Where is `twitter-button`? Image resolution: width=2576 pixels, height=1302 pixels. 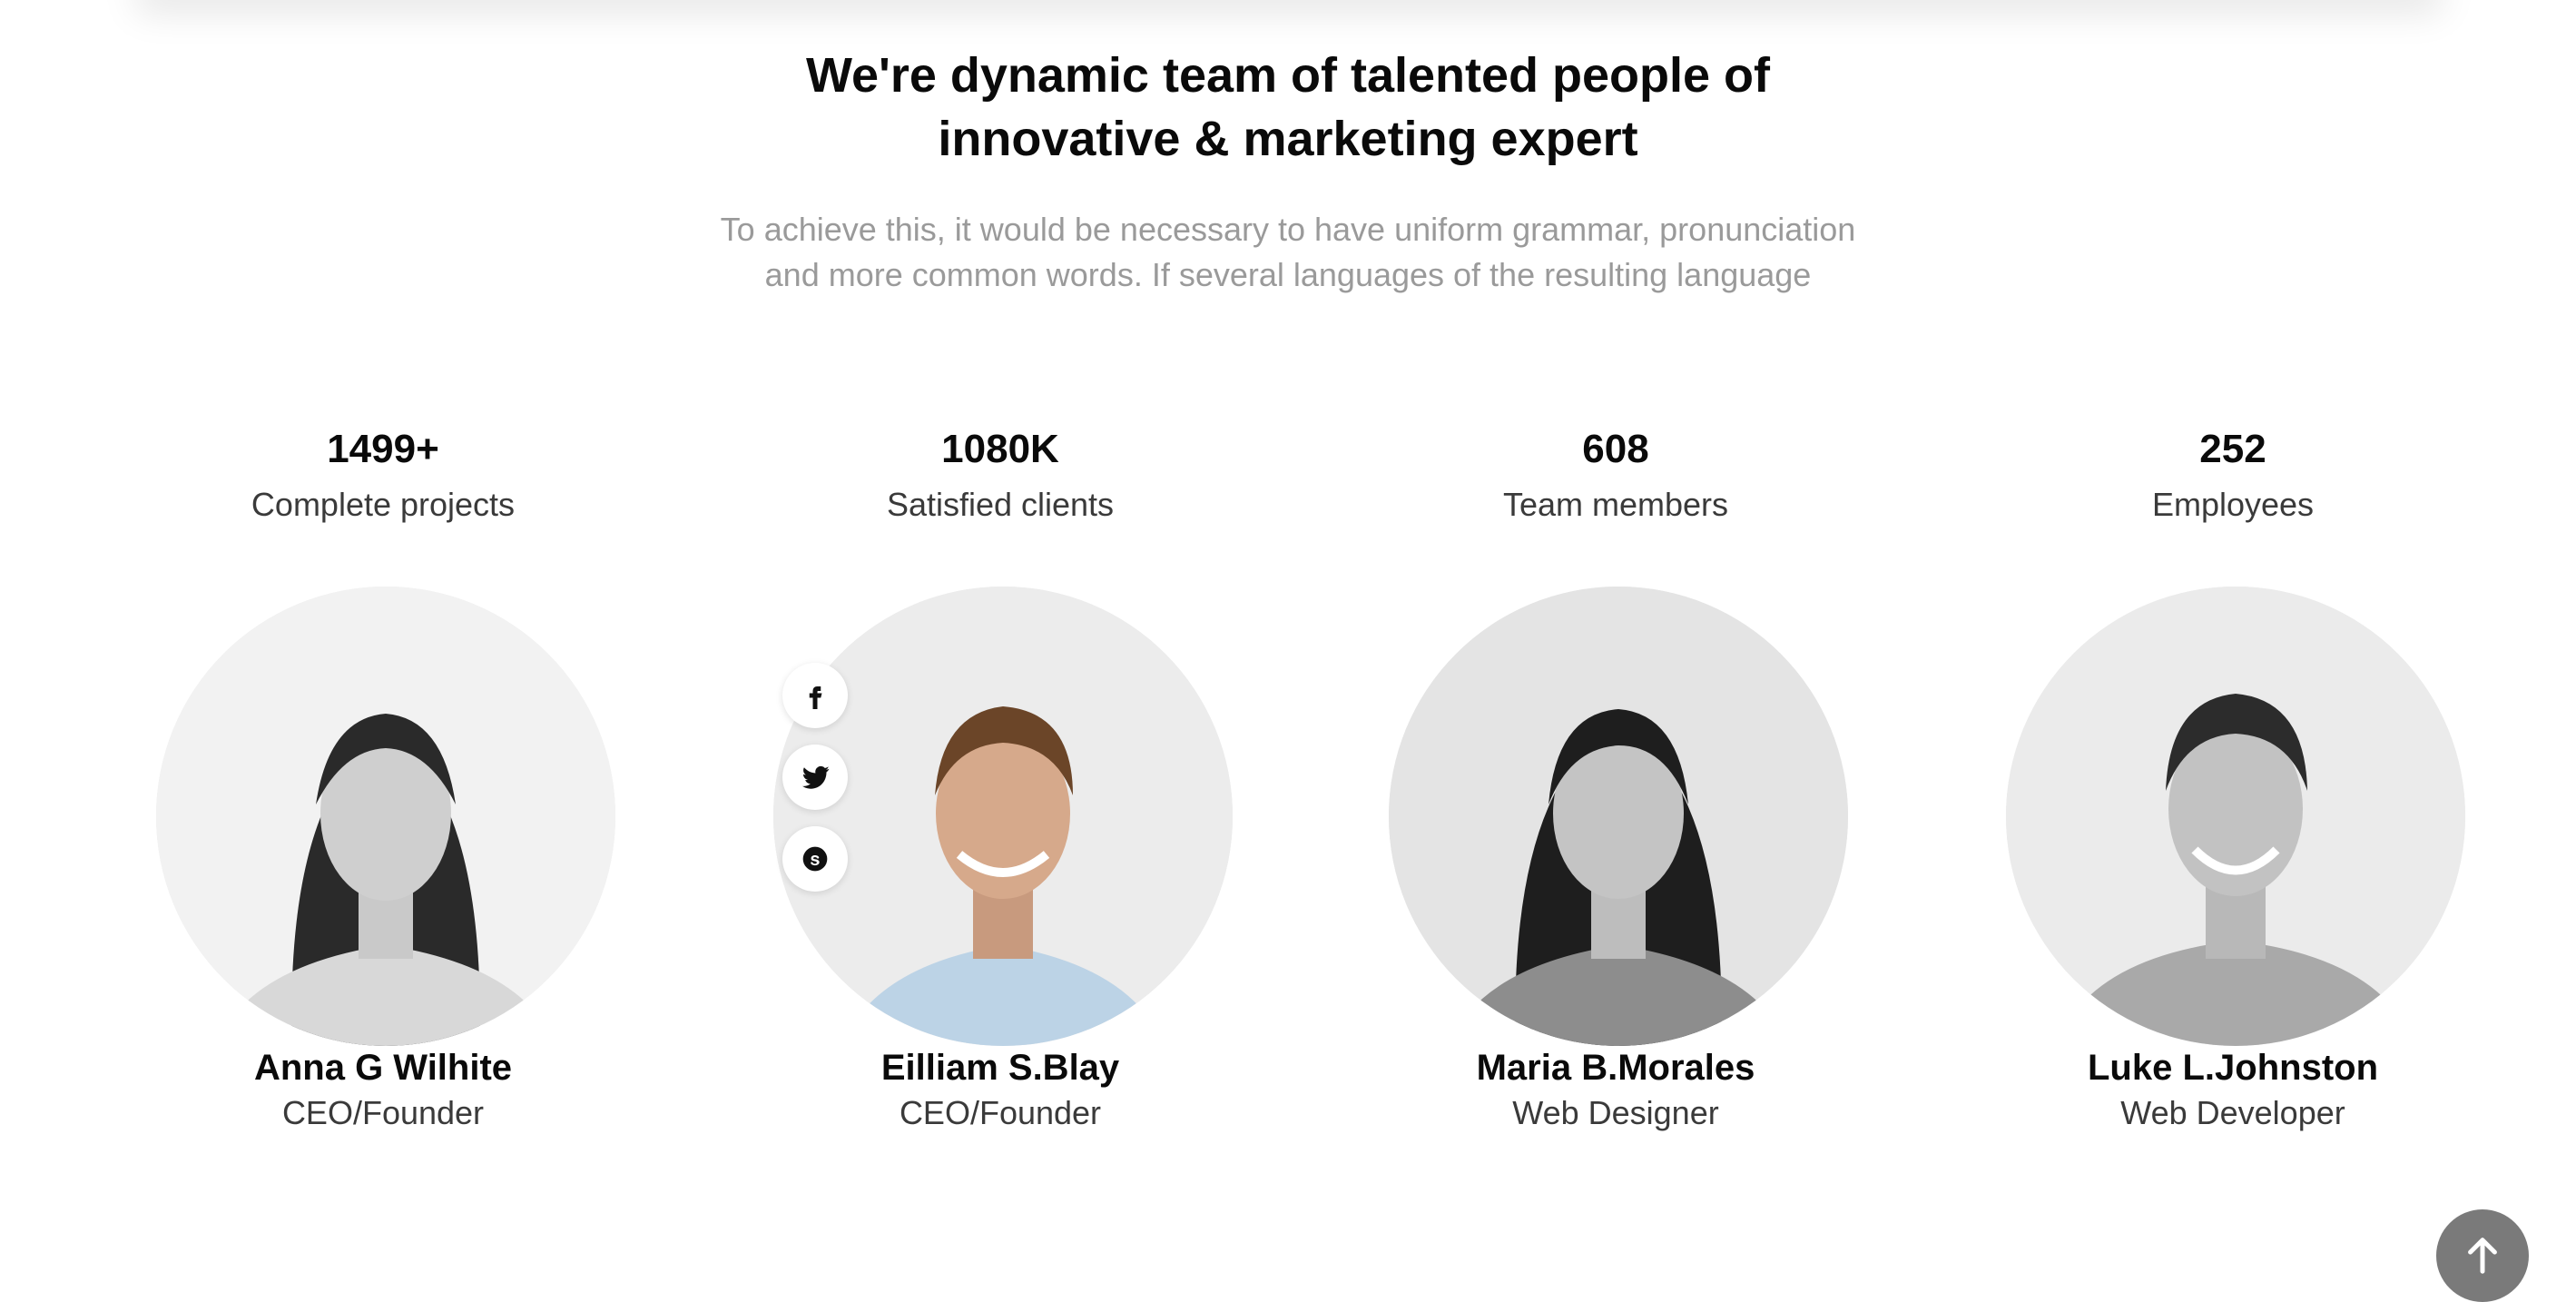
twitter-button is located at coordinates (815, 777).